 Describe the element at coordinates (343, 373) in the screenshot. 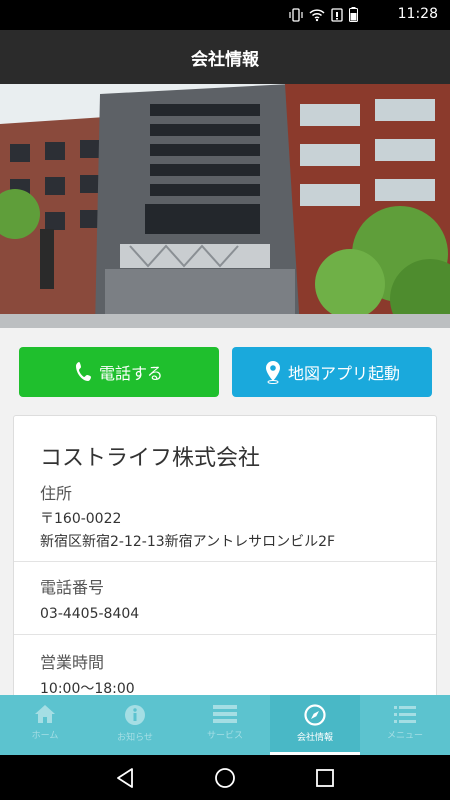

I see `map-app-button-label: 地図アプリ起動` at that location.